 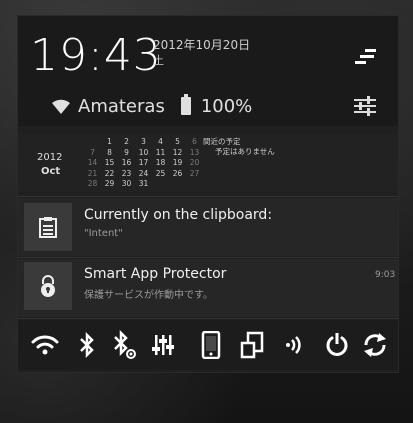 What do you see at coordinates (51, 171) in the screenshot?
I see `calendar-month: Oct` at bounding box center [51, 171].